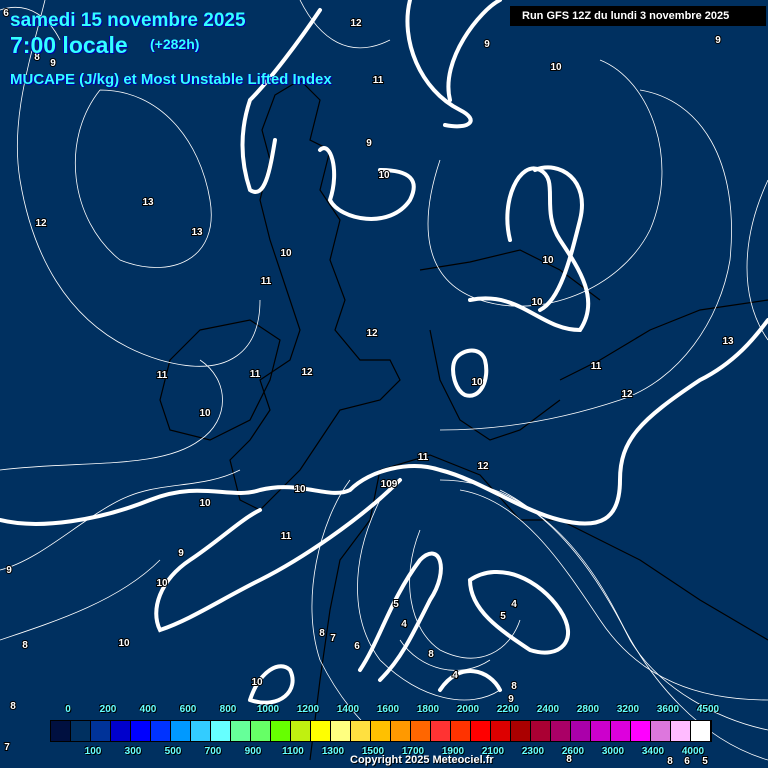 This screenshot has height=768, width=768. Describe the element at coordinates (308, 709) in the screenshot. I see `colorbar-top-label: 1200` at that location.